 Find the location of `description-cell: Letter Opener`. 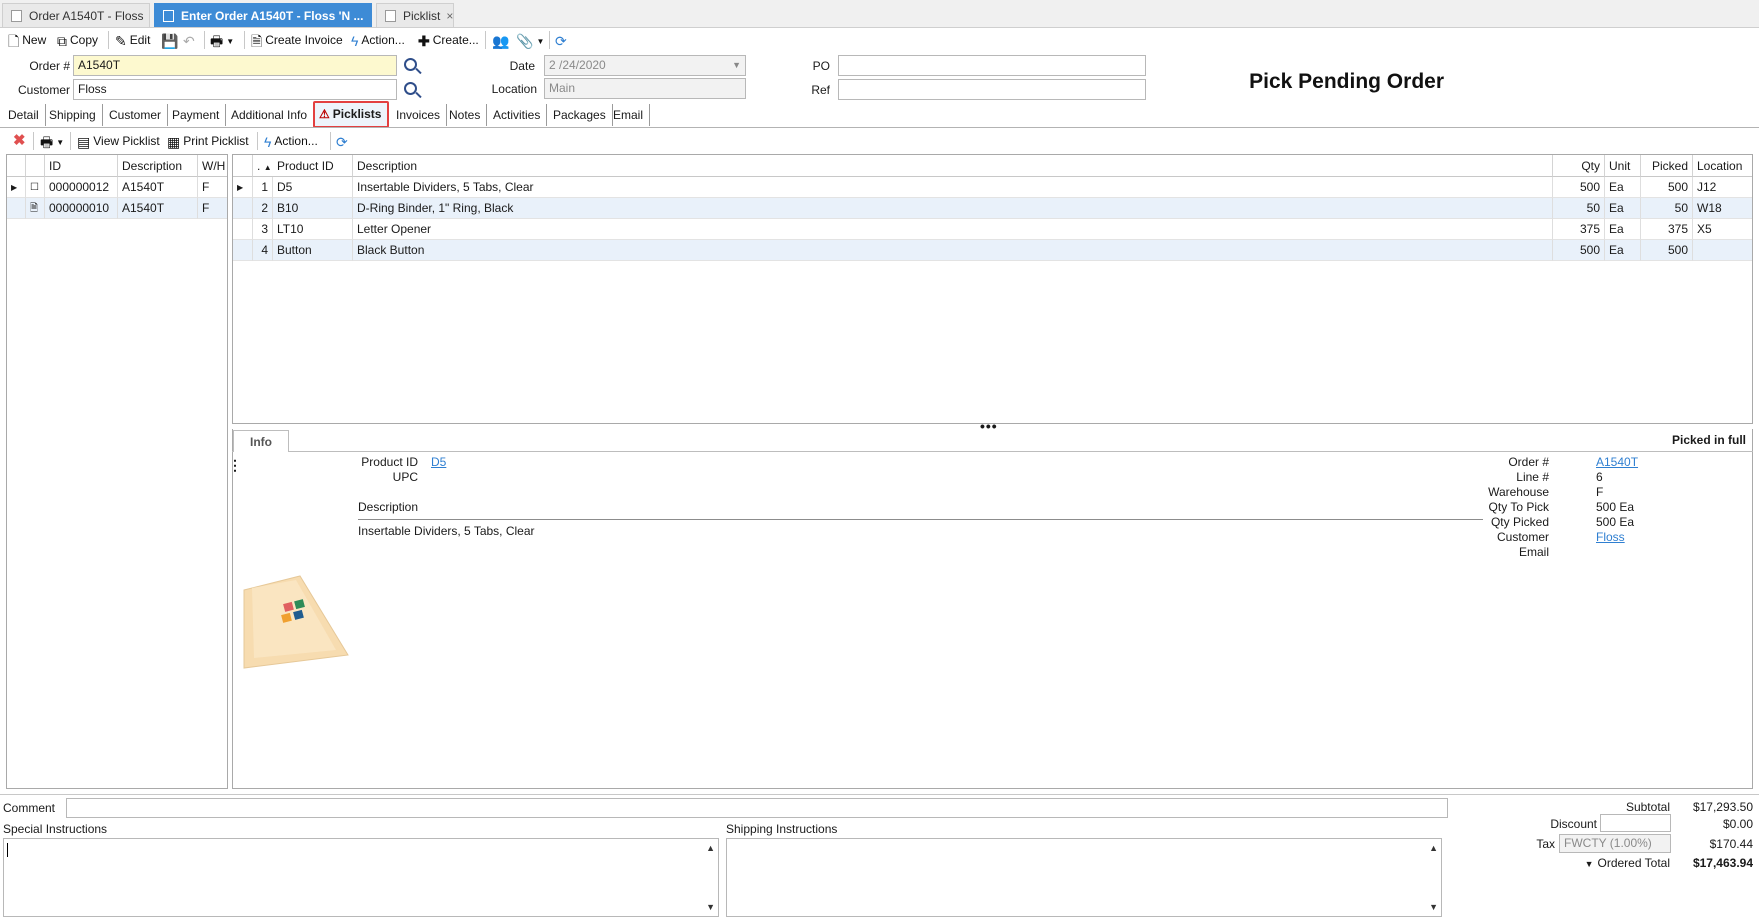

description-cell: Letter Opener is located at coordinates (953, 229).